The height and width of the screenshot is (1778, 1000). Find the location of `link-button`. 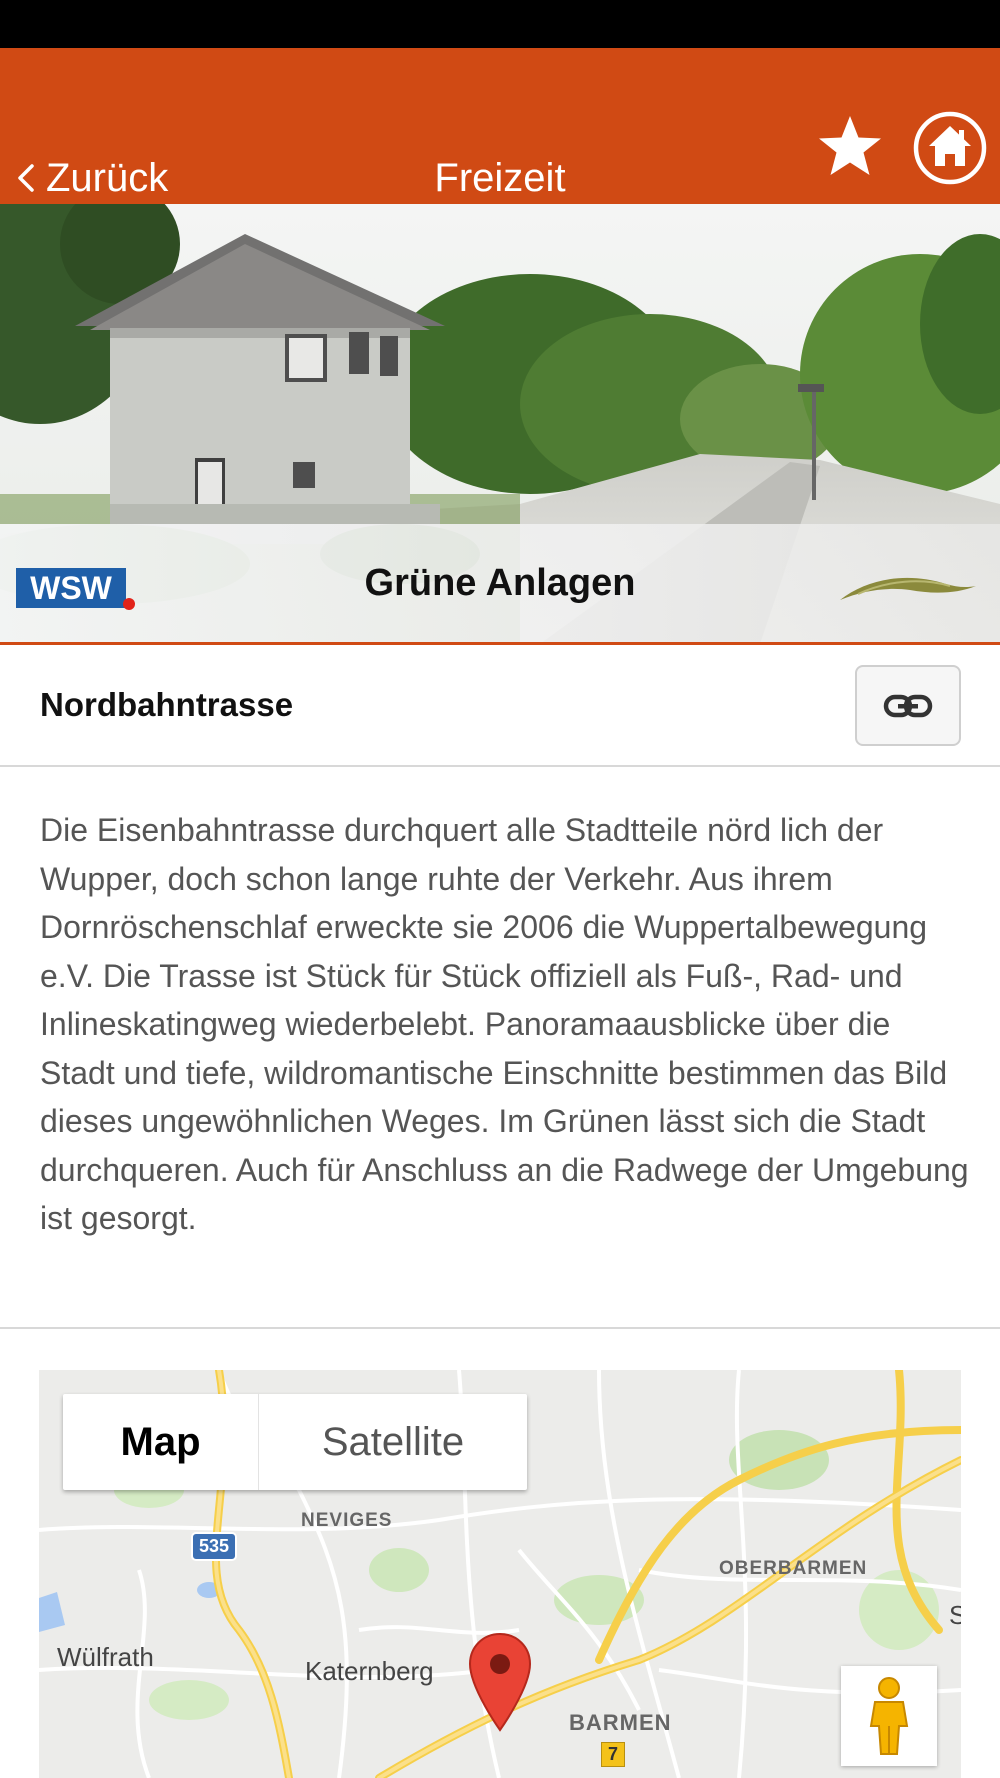

link-button is located at coordinates (908, 705).